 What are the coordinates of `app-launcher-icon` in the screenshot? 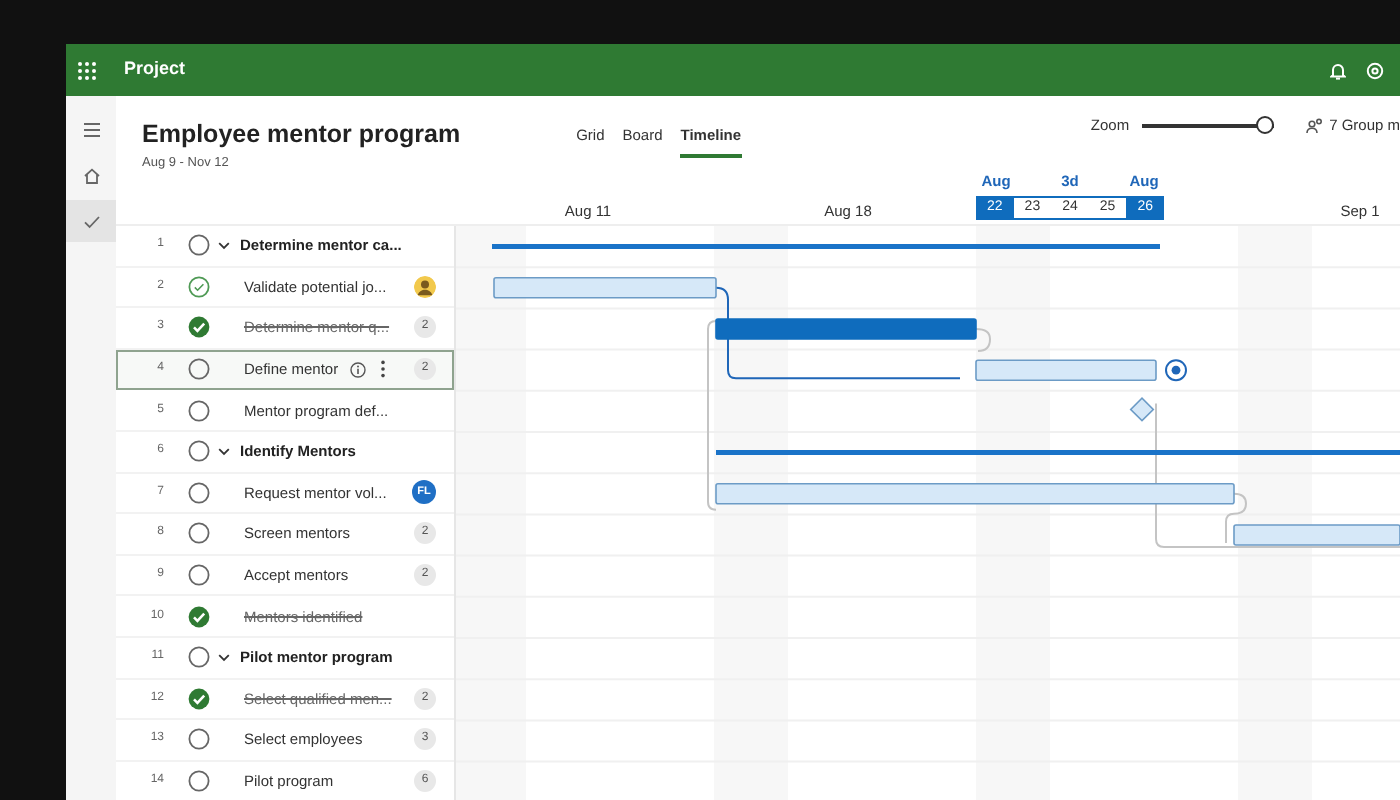 It's located at (87, 70).